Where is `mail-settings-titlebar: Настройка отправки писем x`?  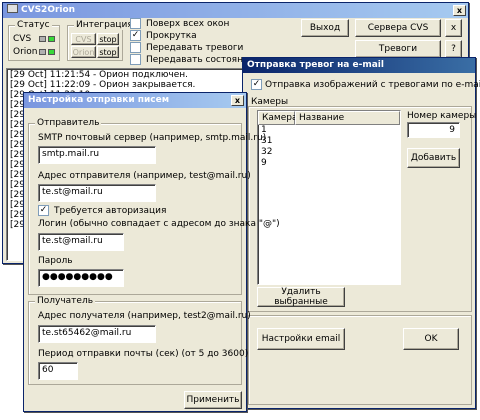 mail-settings-titlebar: Настройка отправки писем x is located at coordinates (135, 100).